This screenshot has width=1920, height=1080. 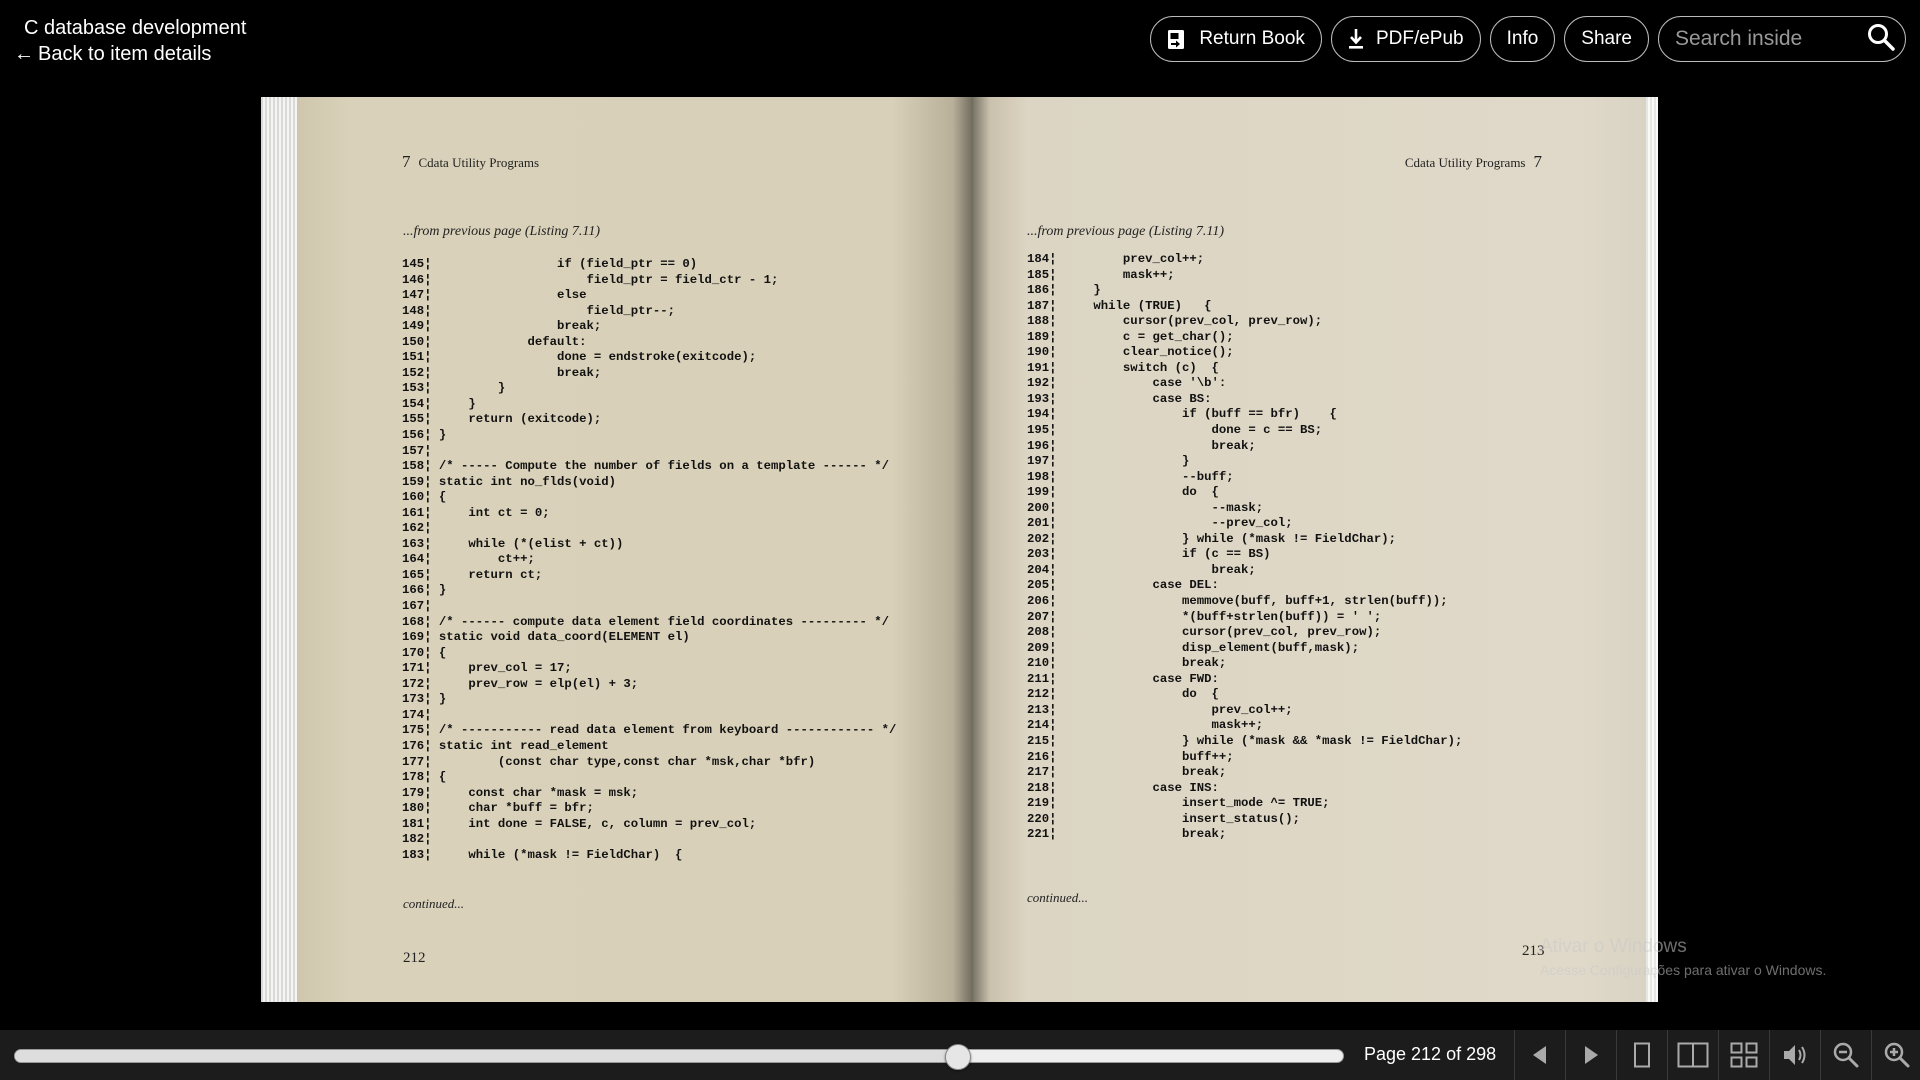 I want to click on bottom-navigation-bar: Page 212 of 298, so click(x=960, y=1055).